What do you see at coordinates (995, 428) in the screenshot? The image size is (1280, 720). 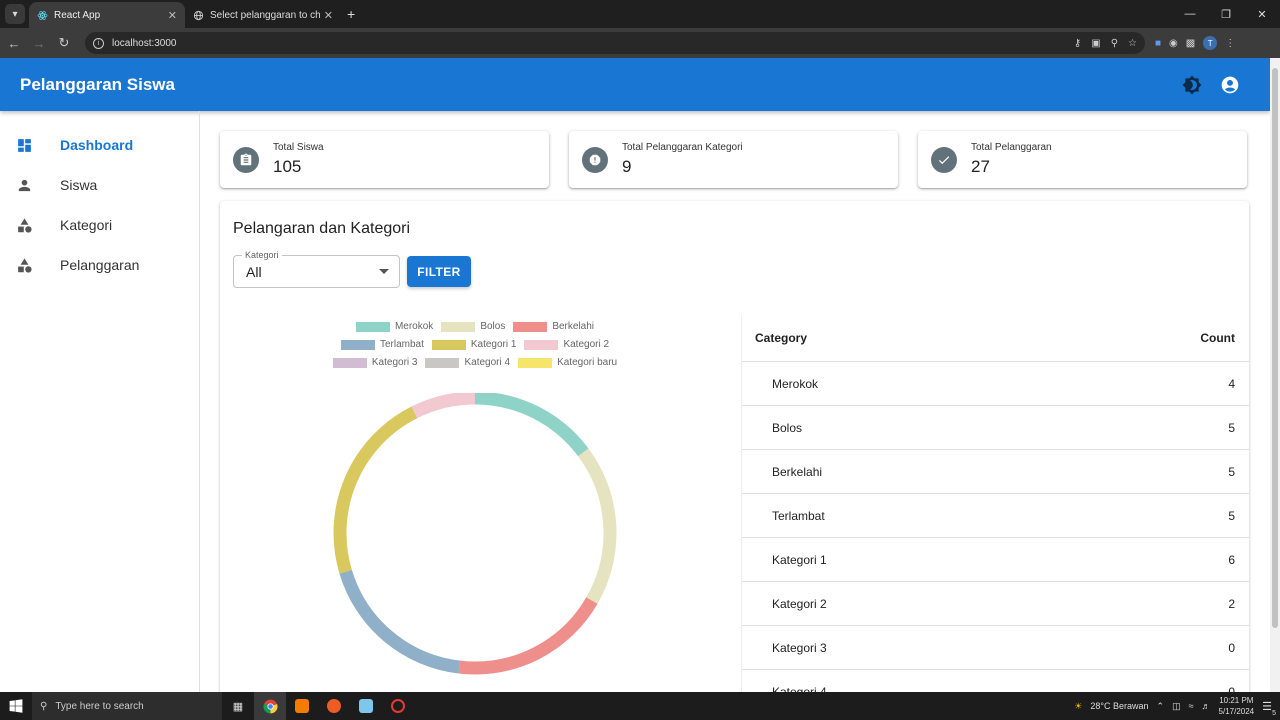 I see `table-row: Bolos 5` at bounding box center [995, 428].